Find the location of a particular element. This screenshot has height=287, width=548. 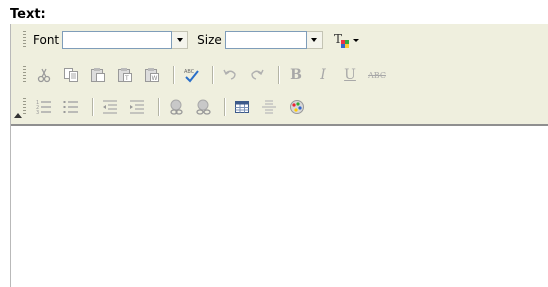

font-label: Font is located at coordinates (46, 40).